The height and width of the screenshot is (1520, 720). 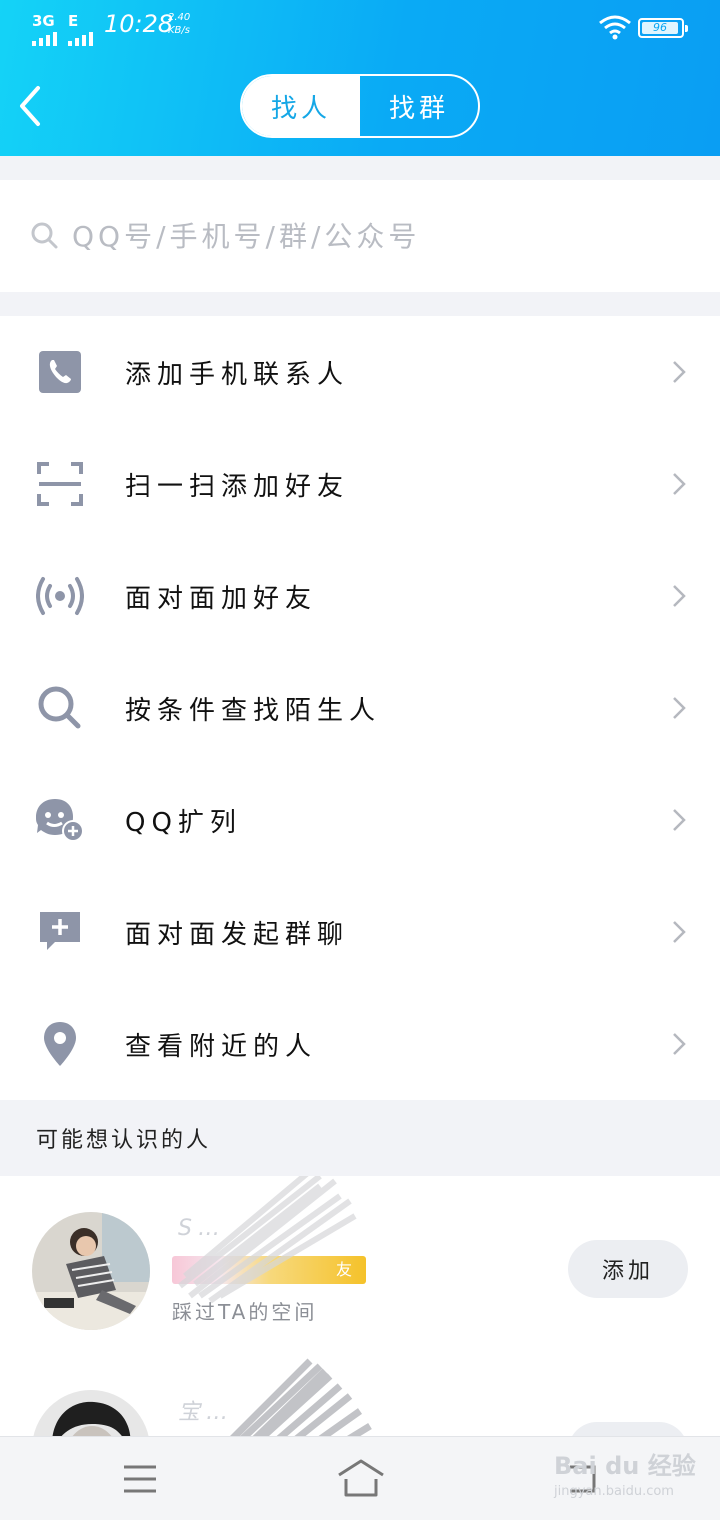 I want to click on network-e-label: E, so click(x=73, y=21).